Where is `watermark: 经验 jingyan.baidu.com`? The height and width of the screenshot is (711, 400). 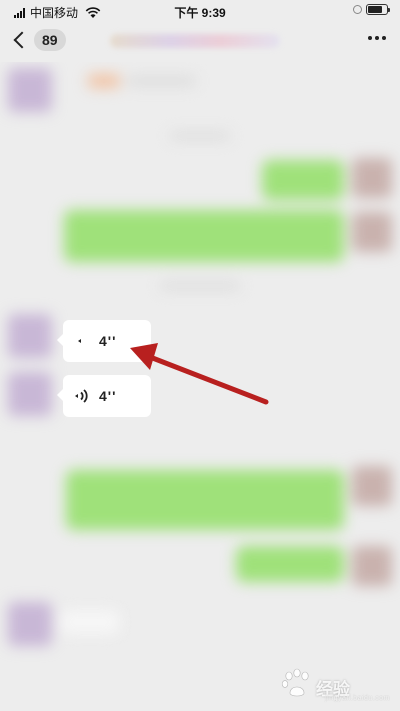 watermark: 经验 jingyan.baidu.com is located at coordinates (334, 686).